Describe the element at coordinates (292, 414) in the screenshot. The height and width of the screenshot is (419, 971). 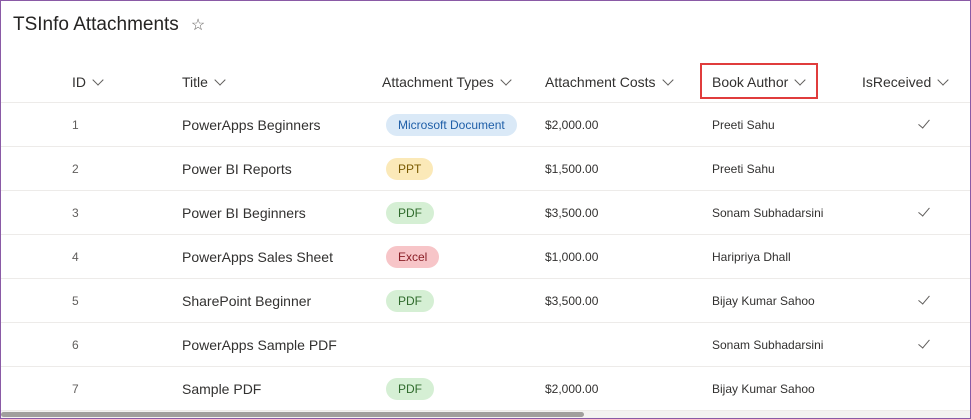
I see `scrollbar-thumb` at that location.